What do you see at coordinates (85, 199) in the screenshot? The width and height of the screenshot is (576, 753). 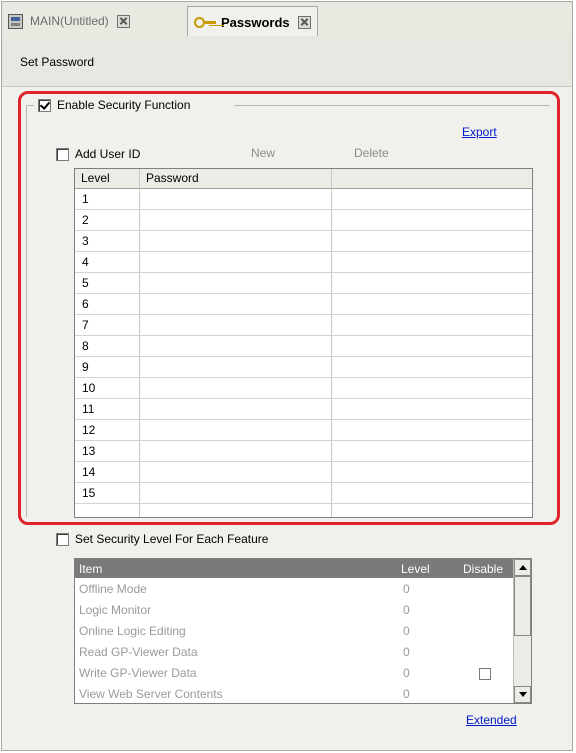 I see `level-cell: 1` at bounding box center [85, 199].